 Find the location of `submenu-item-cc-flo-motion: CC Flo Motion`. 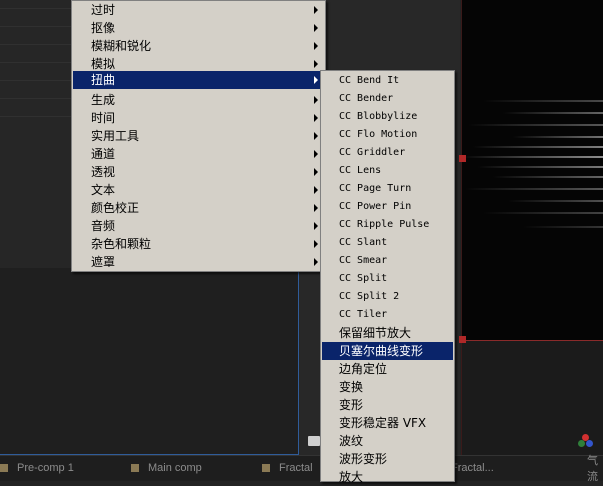

submenu-item-cc-flo-motion: CC Flo Motion is located at coordinates (387, 135).